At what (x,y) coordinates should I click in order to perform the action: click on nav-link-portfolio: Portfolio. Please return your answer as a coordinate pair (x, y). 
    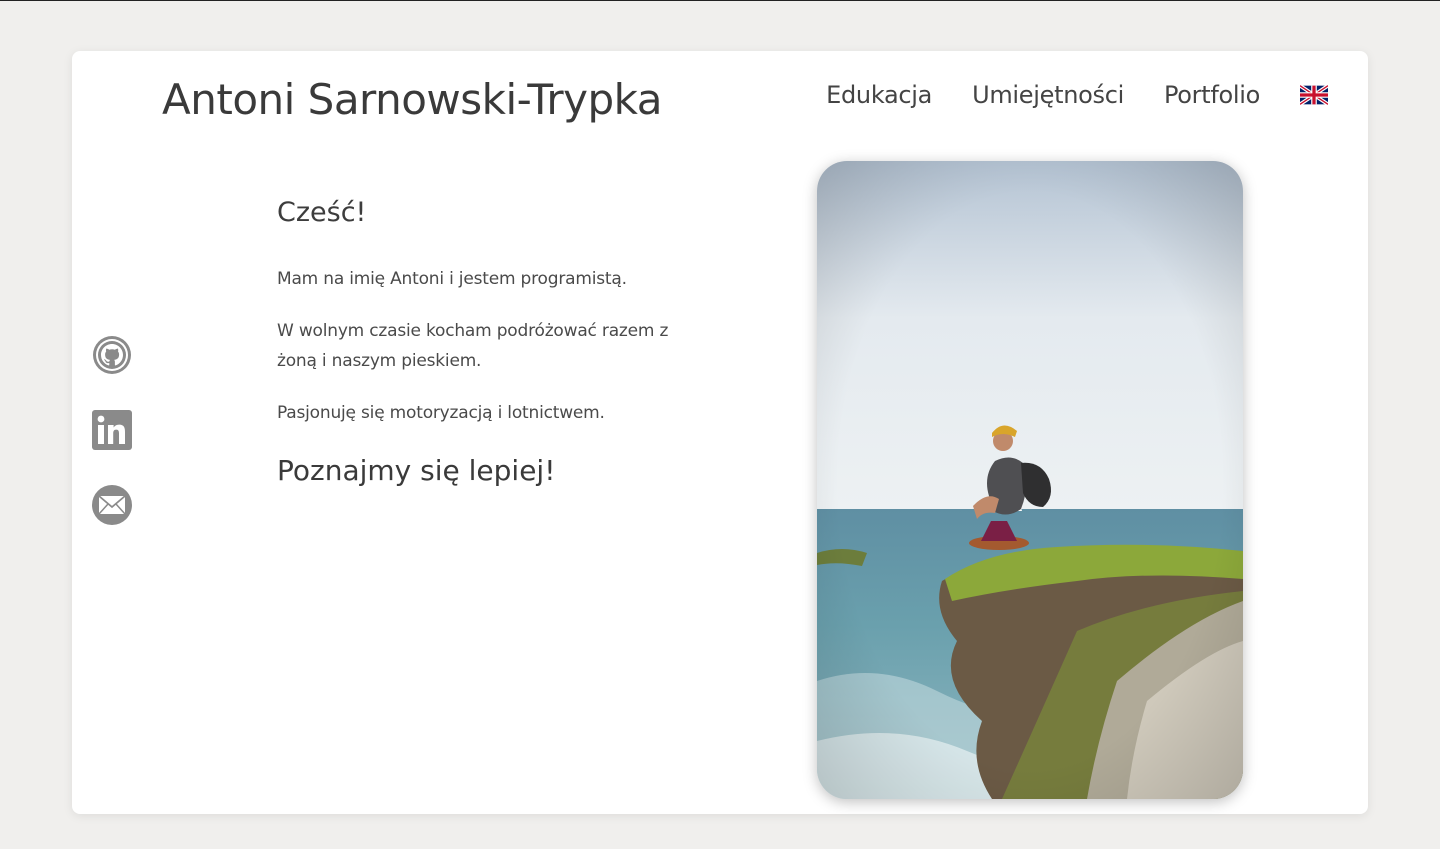
    Looking at the image, I should click on (1212, 95).